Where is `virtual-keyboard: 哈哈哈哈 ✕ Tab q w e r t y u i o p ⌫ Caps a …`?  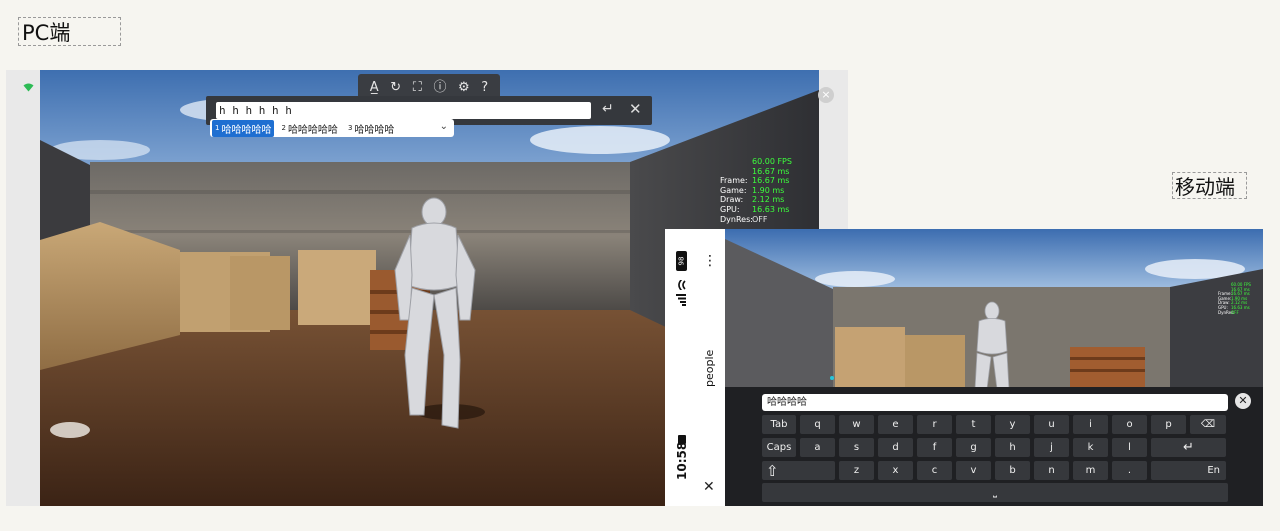
virtual-keyboard: 哈哈哈哈 ✕ Tab q w e r t y u i o p ⌫ Caps a … is located at coordinates (994, 446).